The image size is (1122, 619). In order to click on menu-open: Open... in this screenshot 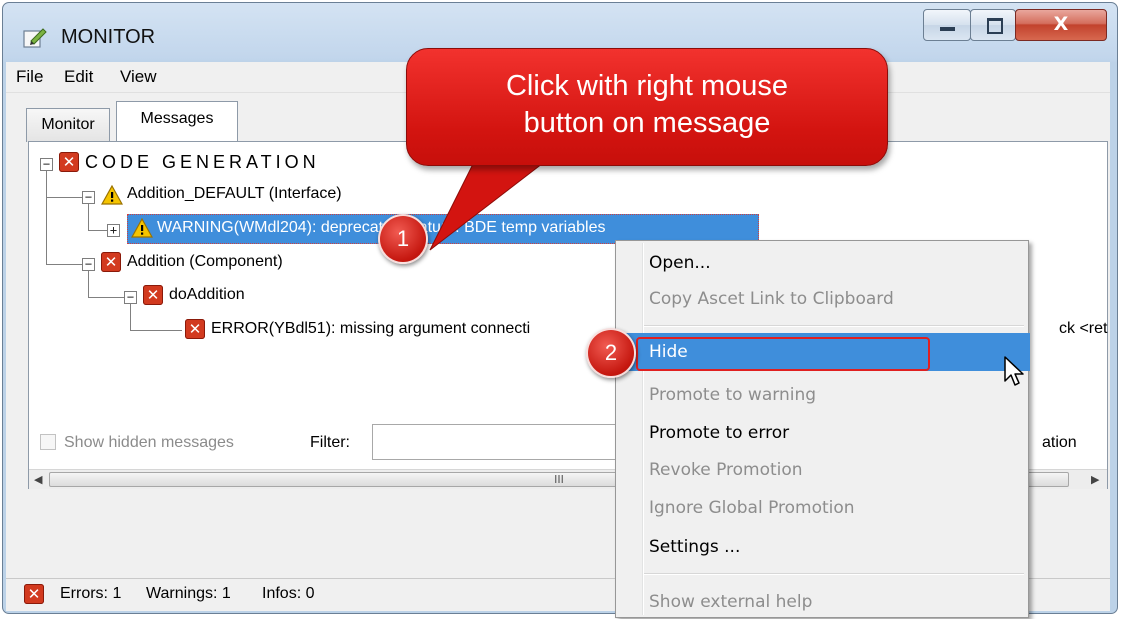, I will do `click(680, 263)`.